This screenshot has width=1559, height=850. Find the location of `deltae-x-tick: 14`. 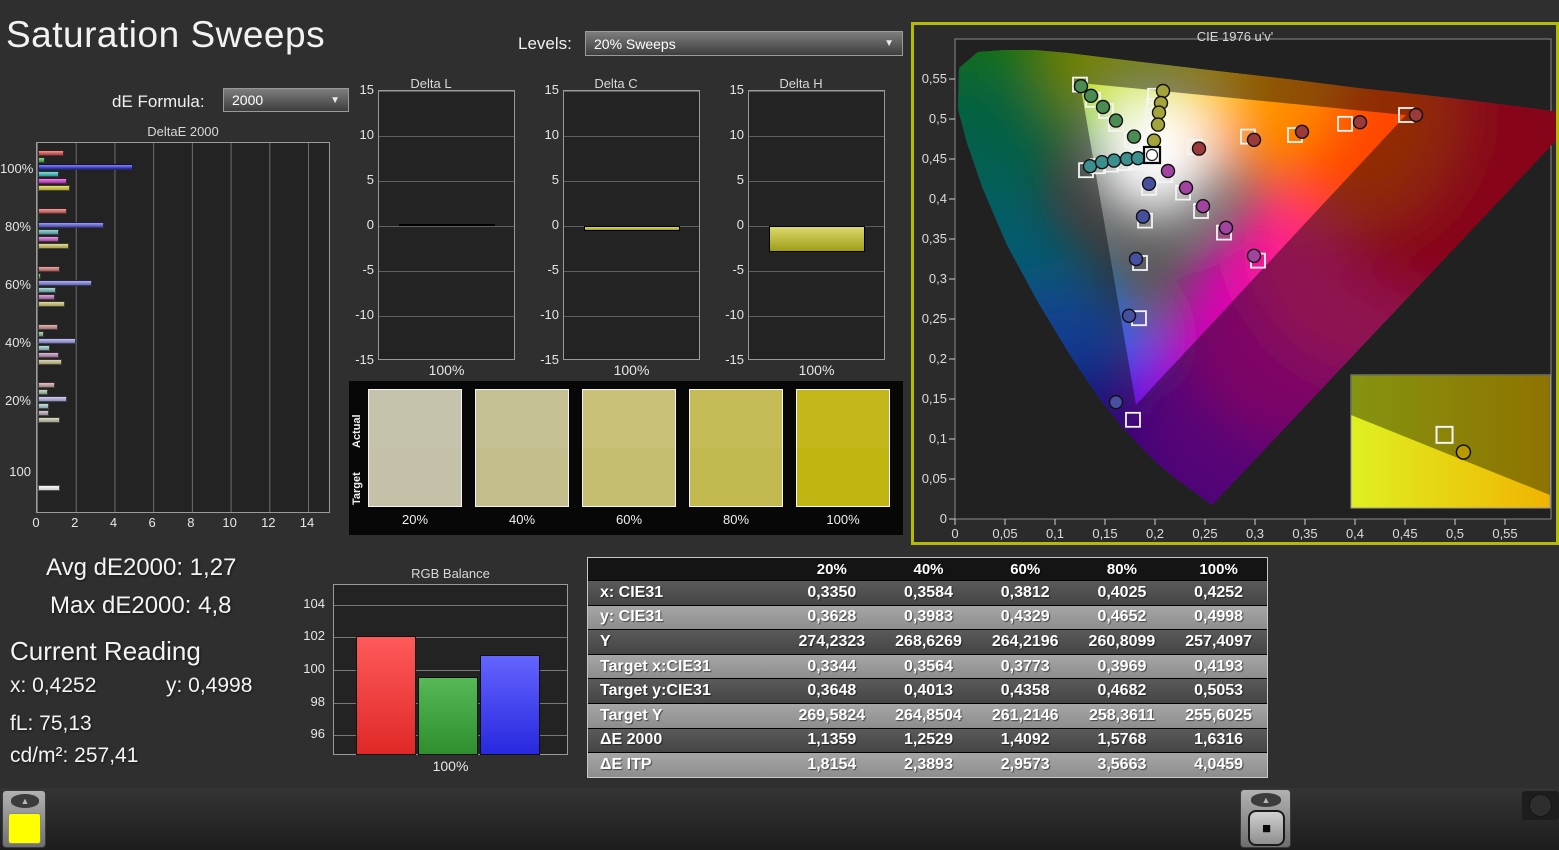

deltae-x-tick: 14 is located at coordinates (307, 522).